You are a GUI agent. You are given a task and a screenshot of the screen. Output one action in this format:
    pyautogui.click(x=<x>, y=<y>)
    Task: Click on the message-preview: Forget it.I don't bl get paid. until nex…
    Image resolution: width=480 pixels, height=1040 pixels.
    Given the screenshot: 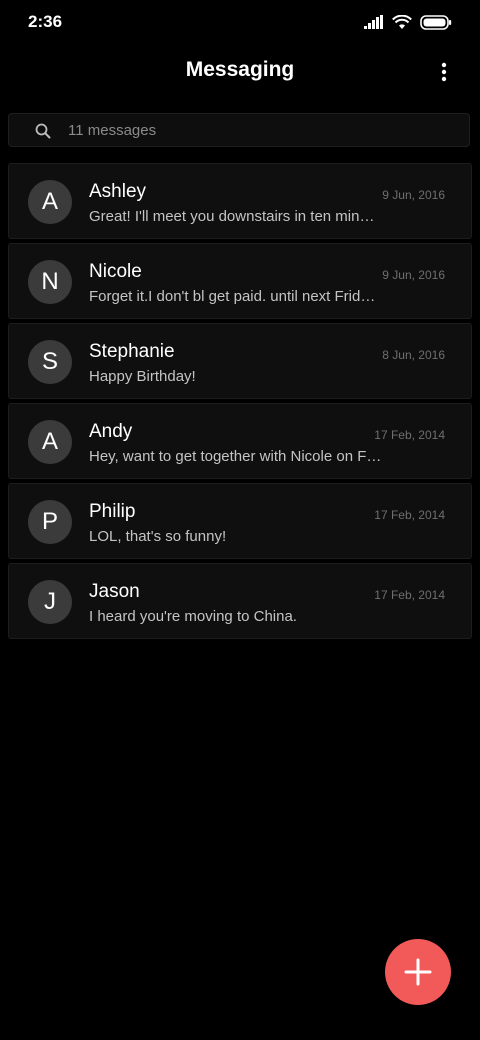 What is the action you would take?
    pyautogui.click(x=232, y=296)
    